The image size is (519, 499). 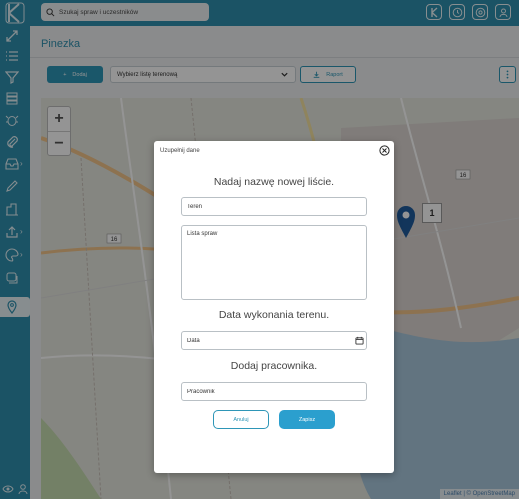 I want to click on date-title: Data wykonania terenu., so click(x=274, y=315).